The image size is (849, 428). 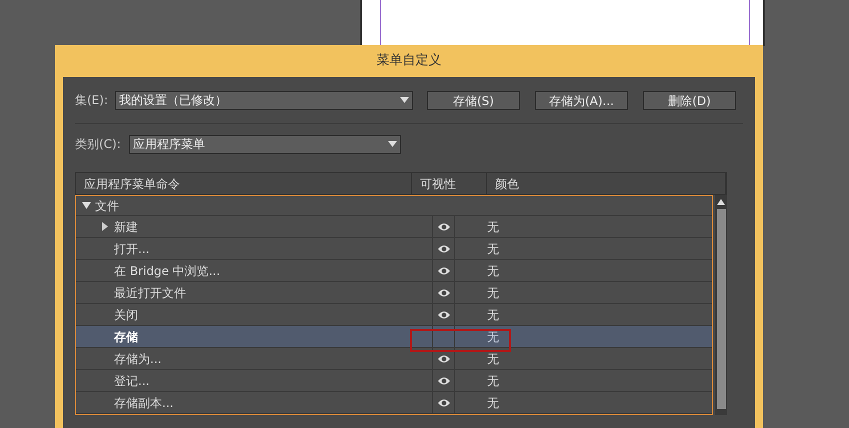 What do you see at coordinates (92, 100) in the screenshot?
I see `set-label: 集(E):` at bounding box center [92, 100].